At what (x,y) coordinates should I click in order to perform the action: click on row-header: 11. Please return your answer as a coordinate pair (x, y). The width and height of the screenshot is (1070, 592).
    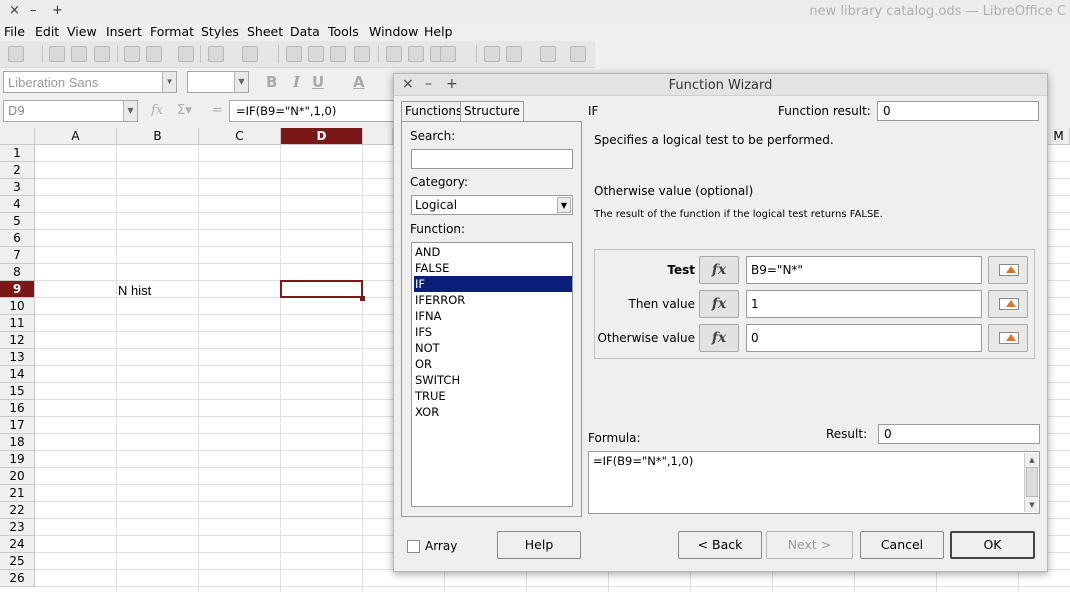
    Looking at the image, I should click on (17, 323).